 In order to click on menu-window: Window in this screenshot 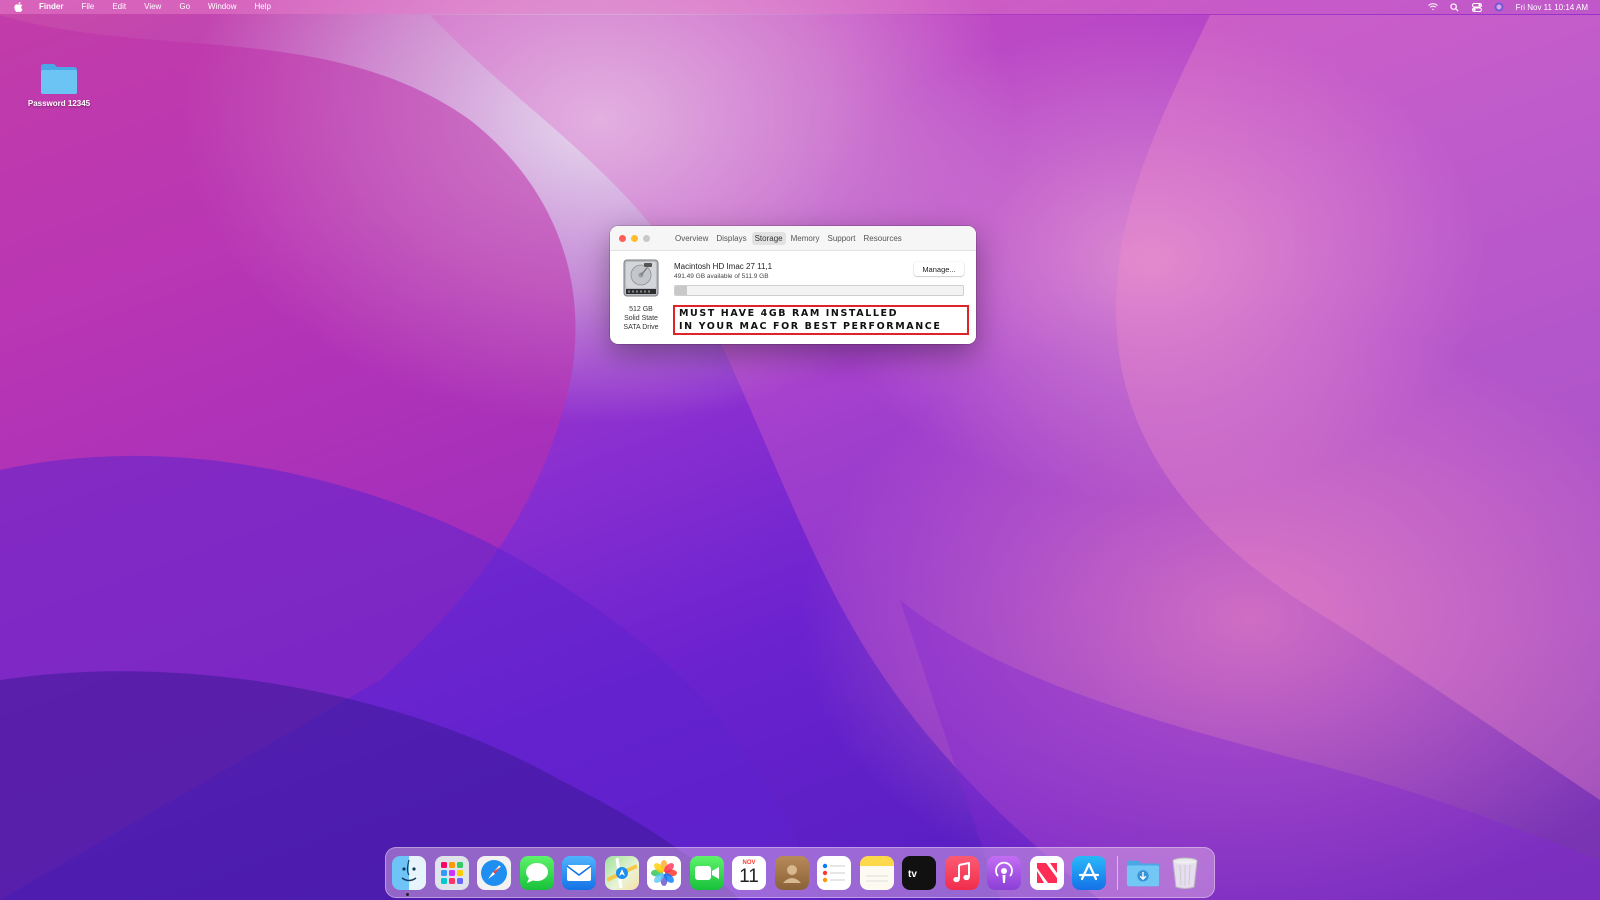, I will do `click(222, 7)`.